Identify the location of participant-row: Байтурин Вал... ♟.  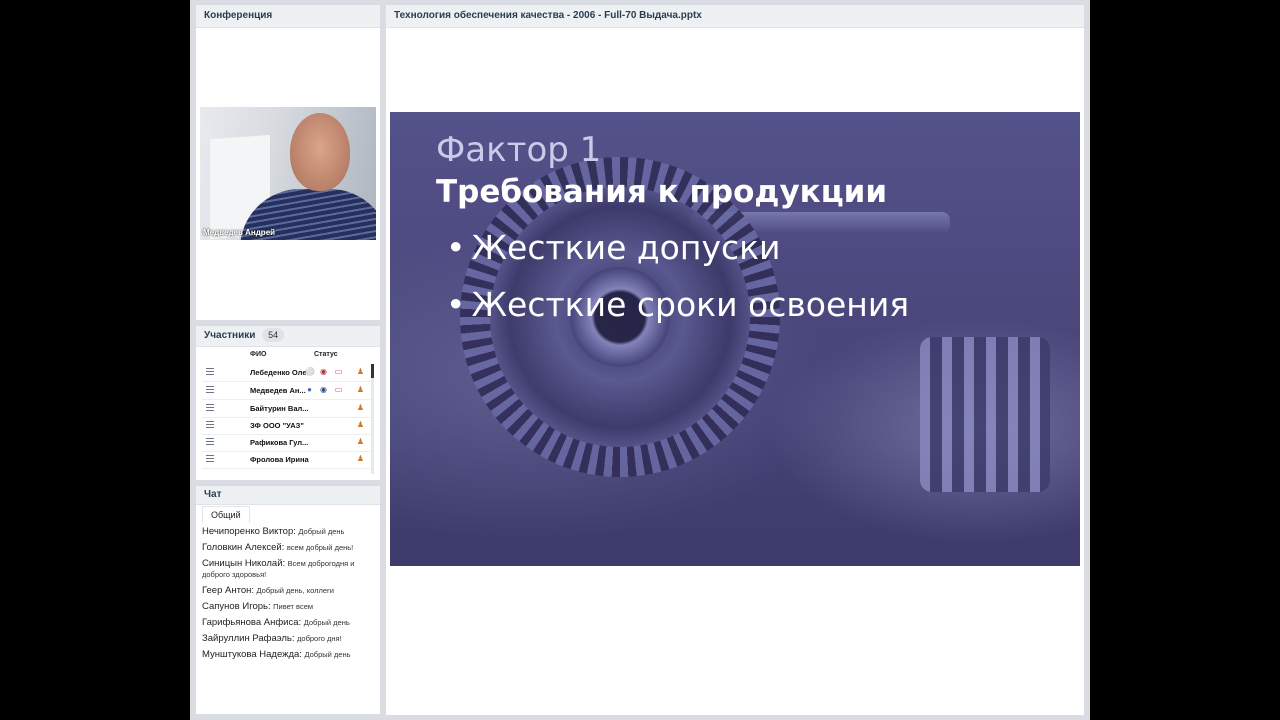
(287, 409).